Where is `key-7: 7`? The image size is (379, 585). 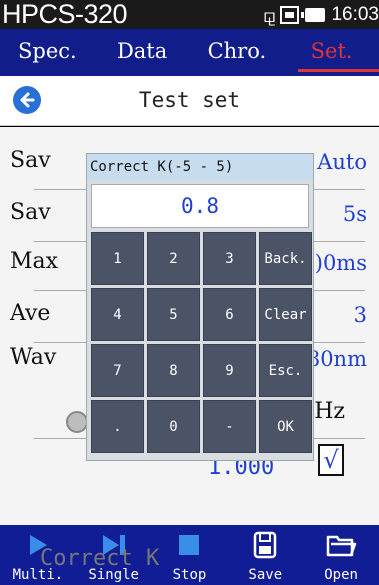
key-7: 7 is located at coordinates (117, 370).